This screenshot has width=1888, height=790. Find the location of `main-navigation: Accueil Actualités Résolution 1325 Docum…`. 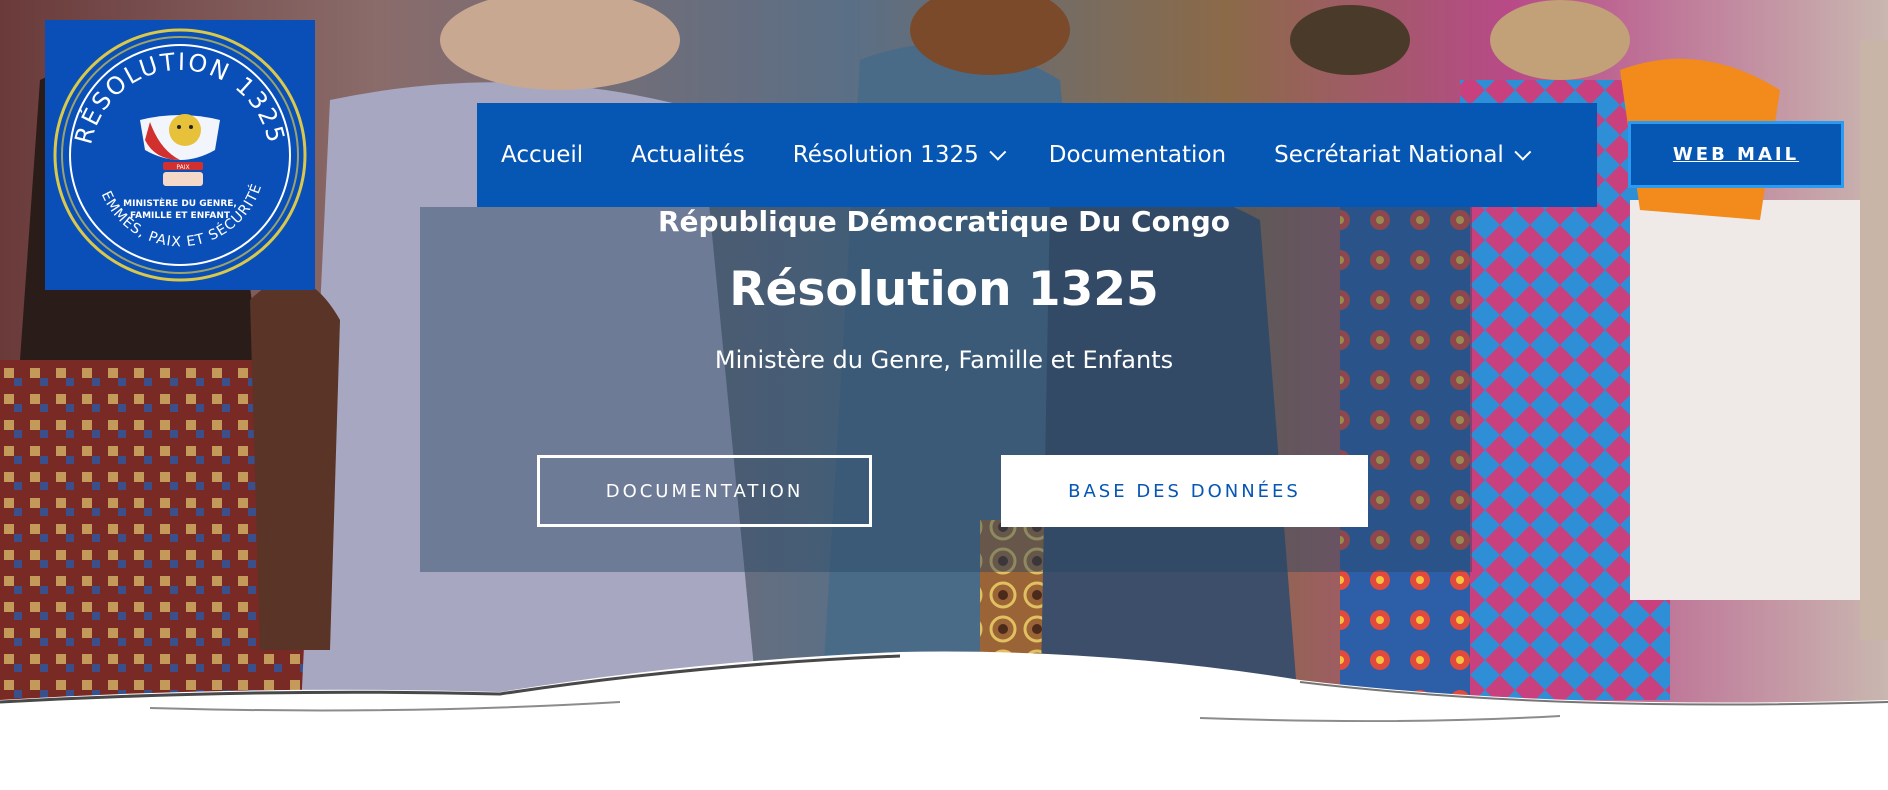

main-navigation: Accueil Actualités Résolution 1325 Docum… is located at coordinates (1037, 155).